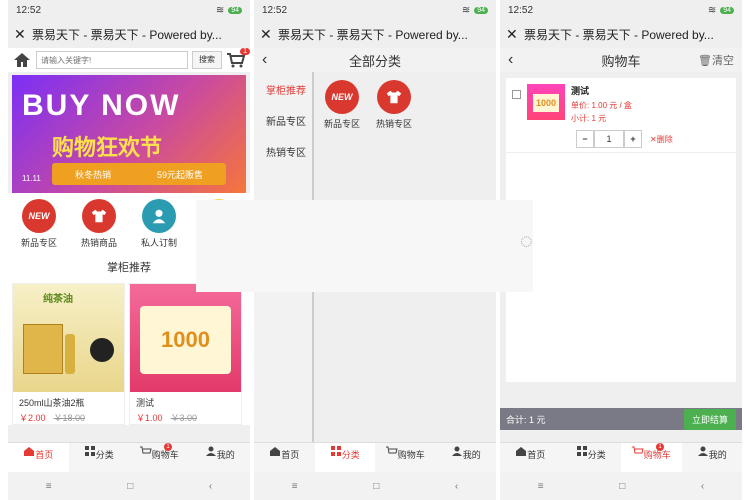 The width and height of the screenshot is (750, 500). Describe the element at coordinates (727, 10) in the screenshot. I see `battery-icon: 94` at that location.